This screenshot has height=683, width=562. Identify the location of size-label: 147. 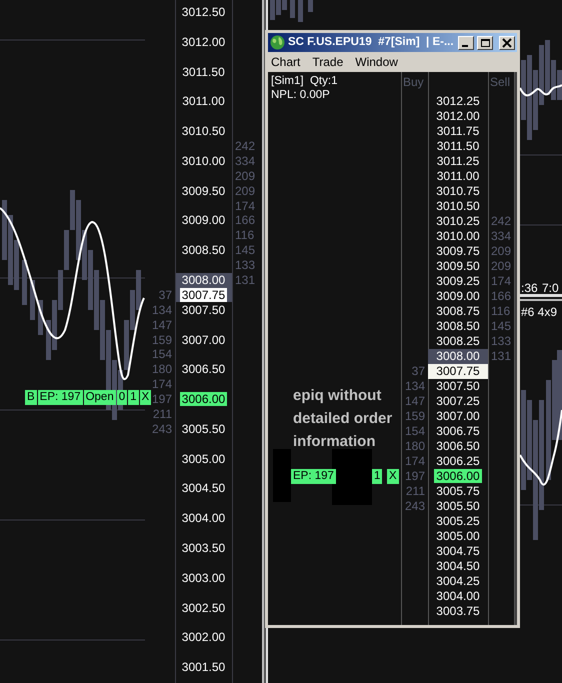
(162, 325).